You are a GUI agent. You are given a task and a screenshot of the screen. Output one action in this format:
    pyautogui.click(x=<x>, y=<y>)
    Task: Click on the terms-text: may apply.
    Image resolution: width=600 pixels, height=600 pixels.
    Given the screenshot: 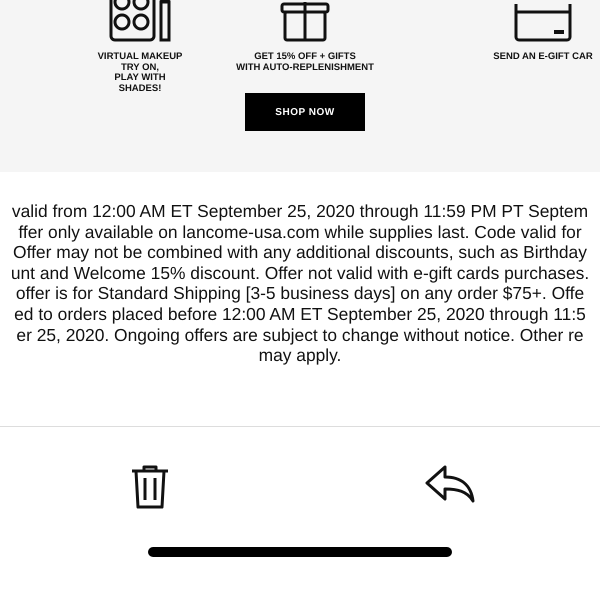 What is the action you would take?
    pyautogui.click(x=300, y=355)
    